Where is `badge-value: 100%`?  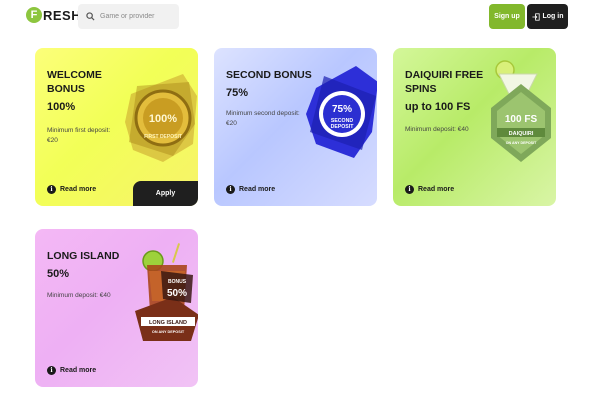 badge-value: 100% is located at coordinates (163, 119).